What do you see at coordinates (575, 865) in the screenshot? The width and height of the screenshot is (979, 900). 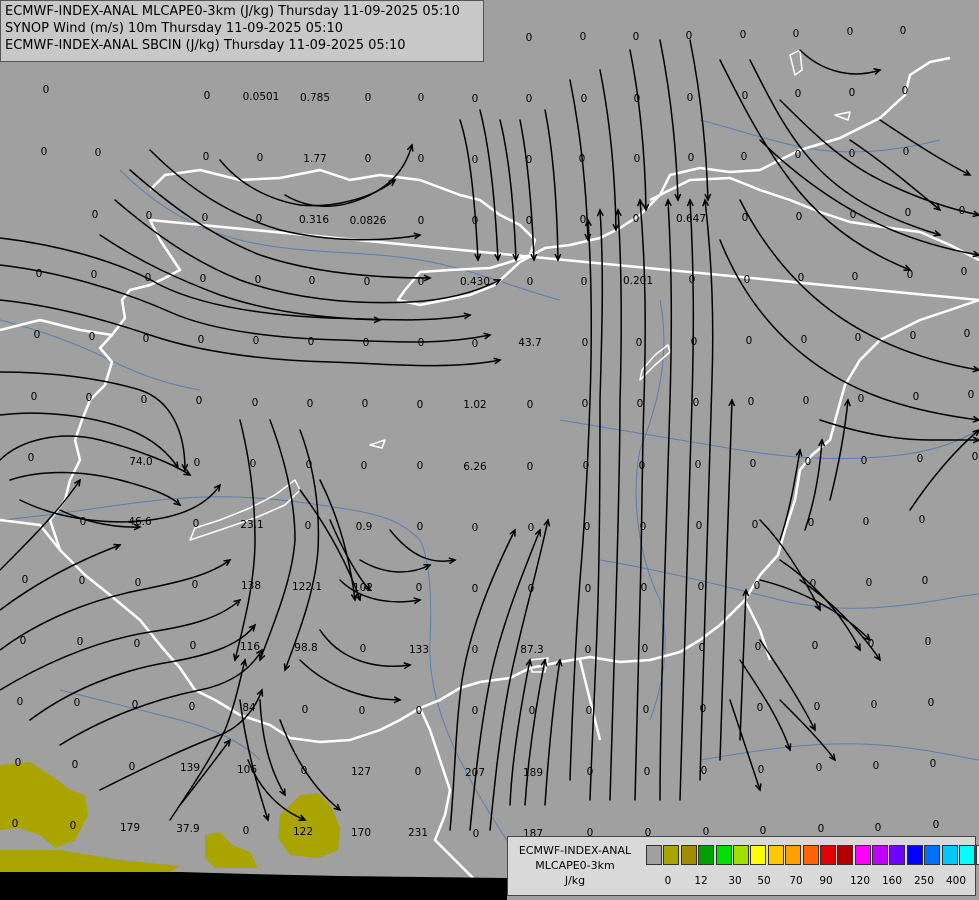 I see `legend-parameter: MLCAPE0-3km` at bounding box center [575, 865].